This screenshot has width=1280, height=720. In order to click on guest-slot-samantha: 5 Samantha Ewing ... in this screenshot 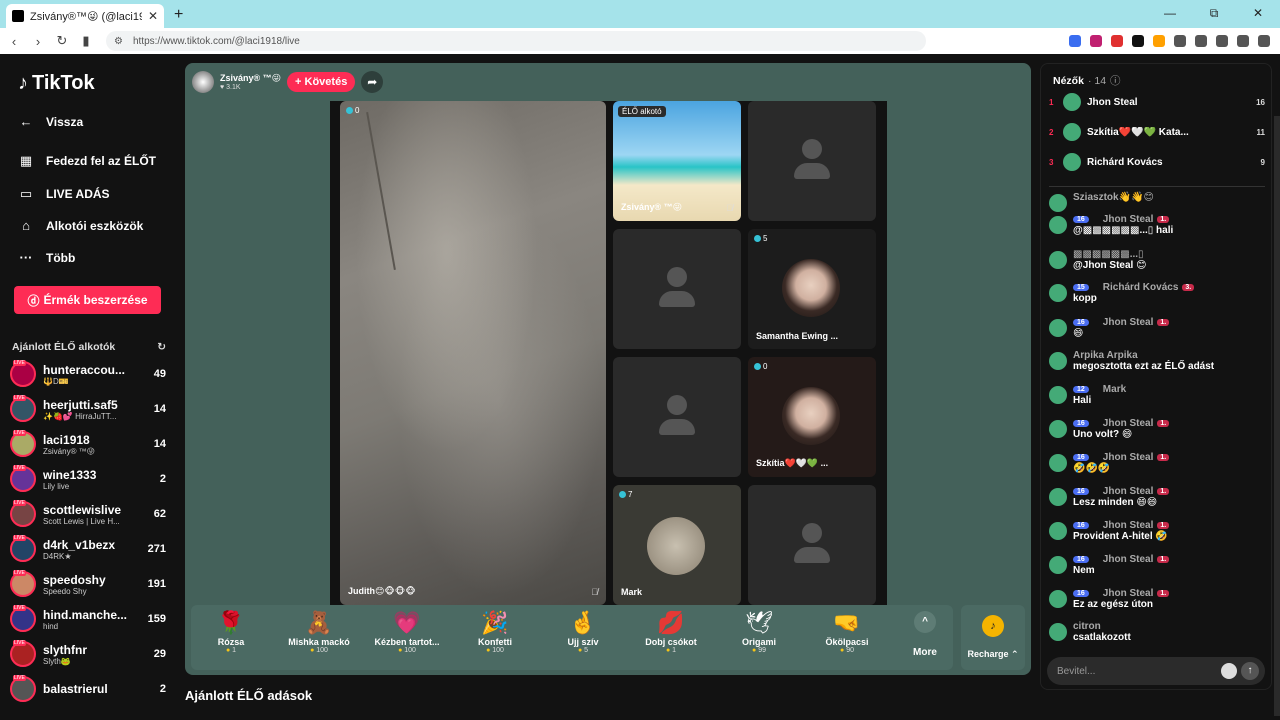, I will do `click(812, 289)`.